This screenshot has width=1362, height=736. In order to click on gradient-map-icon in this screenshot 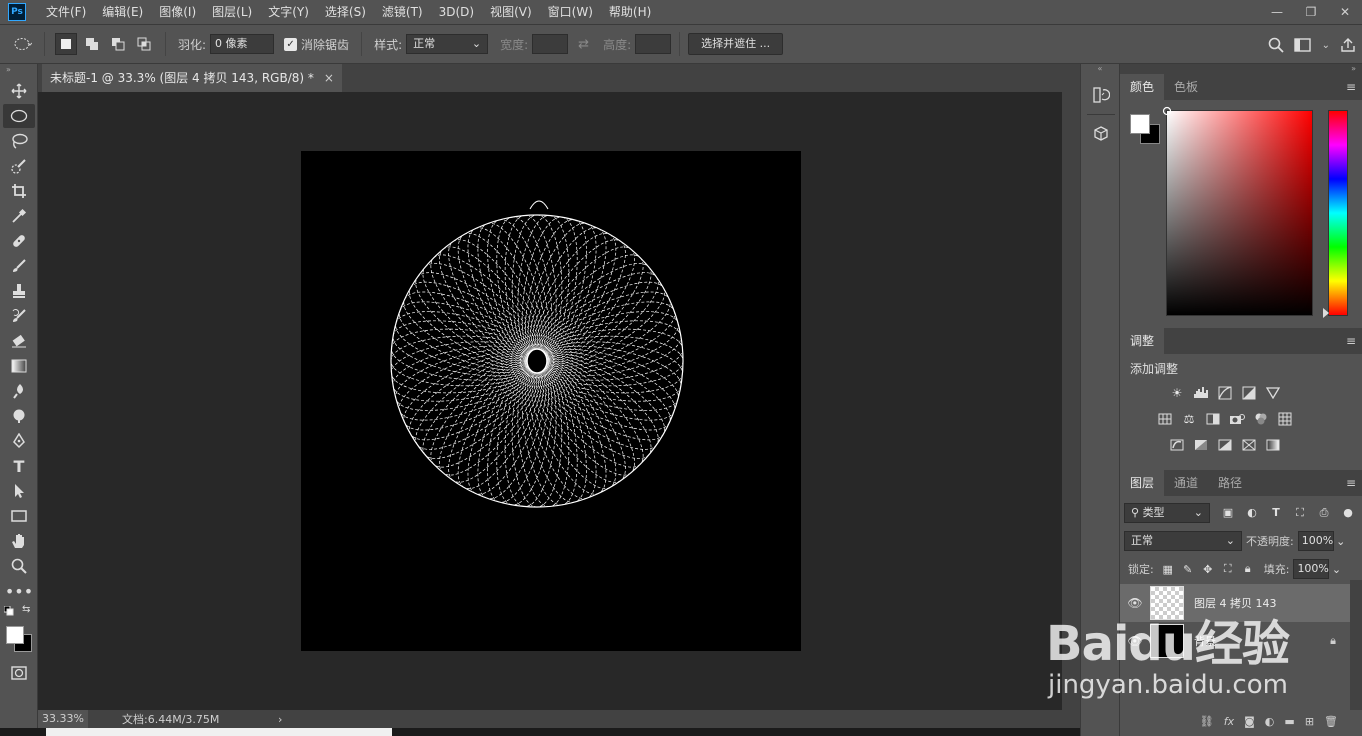, I will do `click(1273, 445)`.